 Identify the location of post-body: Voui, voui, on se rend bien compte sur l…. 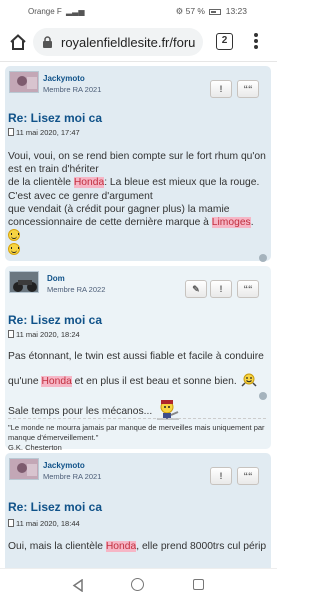
(137, 204).